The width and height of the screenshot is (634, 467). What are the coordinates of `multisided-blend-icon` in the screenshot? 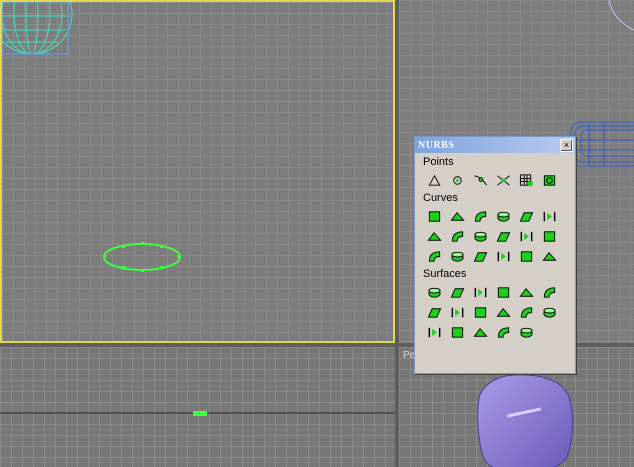 It's located at (480, 332).